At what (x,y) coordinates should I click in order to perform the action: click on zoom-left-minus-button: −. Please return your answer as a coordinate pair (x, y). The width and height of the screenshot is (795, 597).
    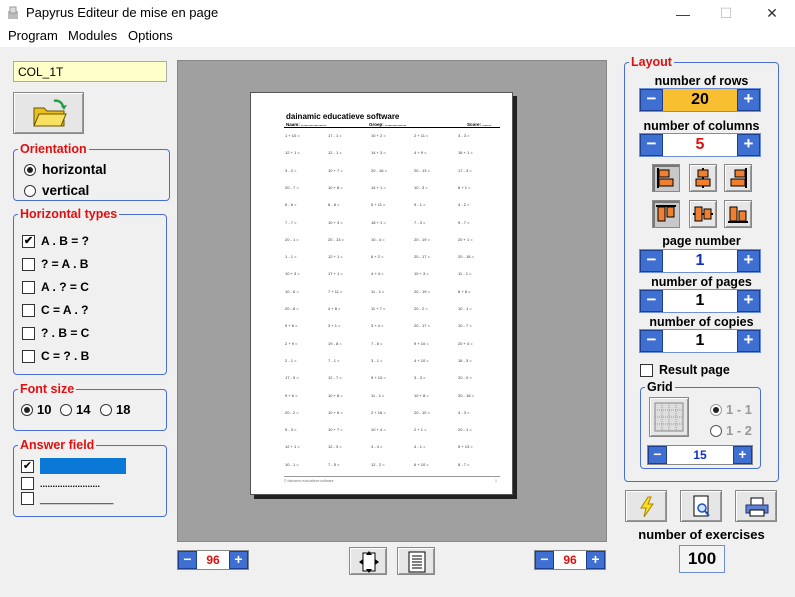
    Looking at the image, I should click on (187, 560).